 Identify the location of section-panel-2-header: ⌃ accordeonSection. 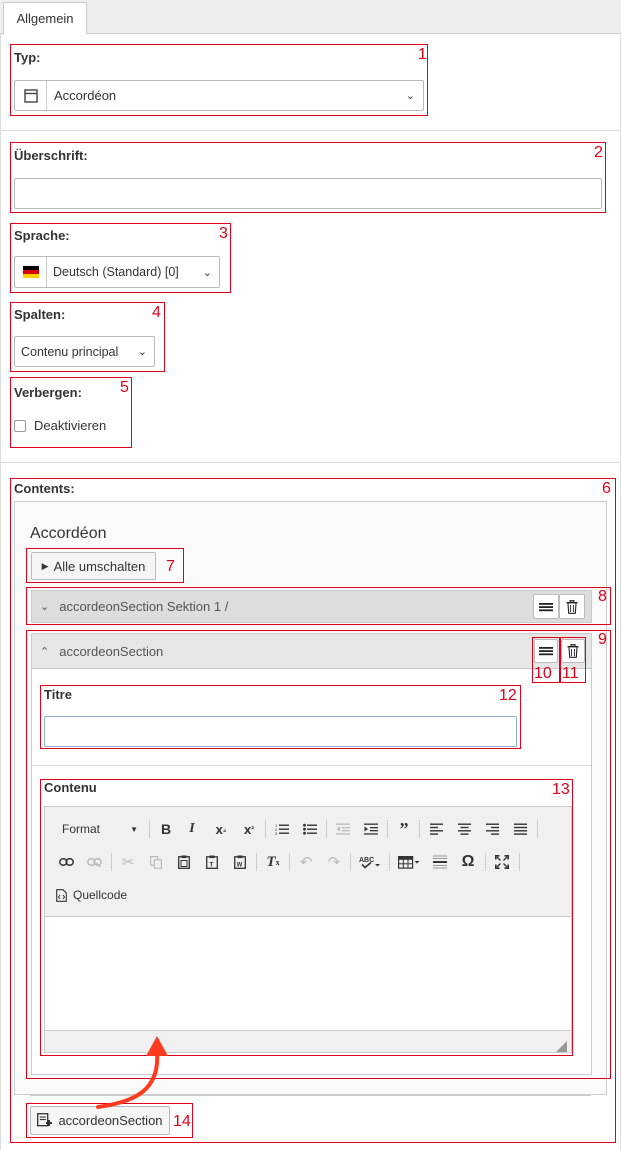
(311, 651).